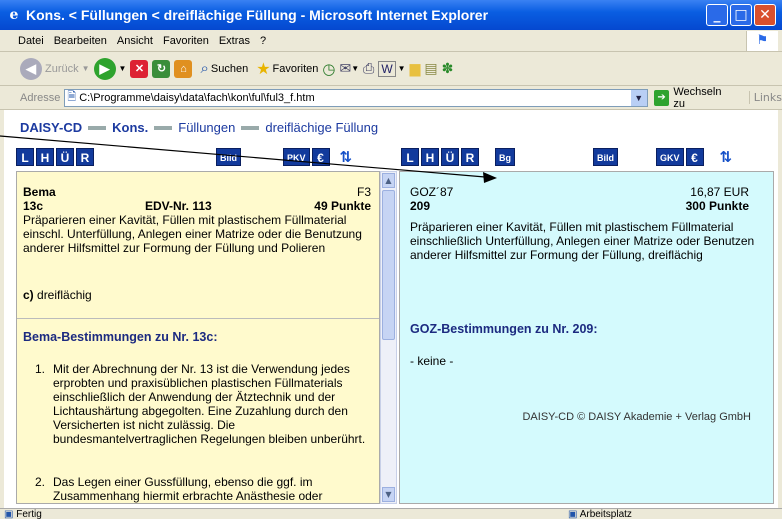  What do you see at coordinates (505, 156) in the screenshot?
I see `right-bg-button: Bg` at bounding box center [505, 156].